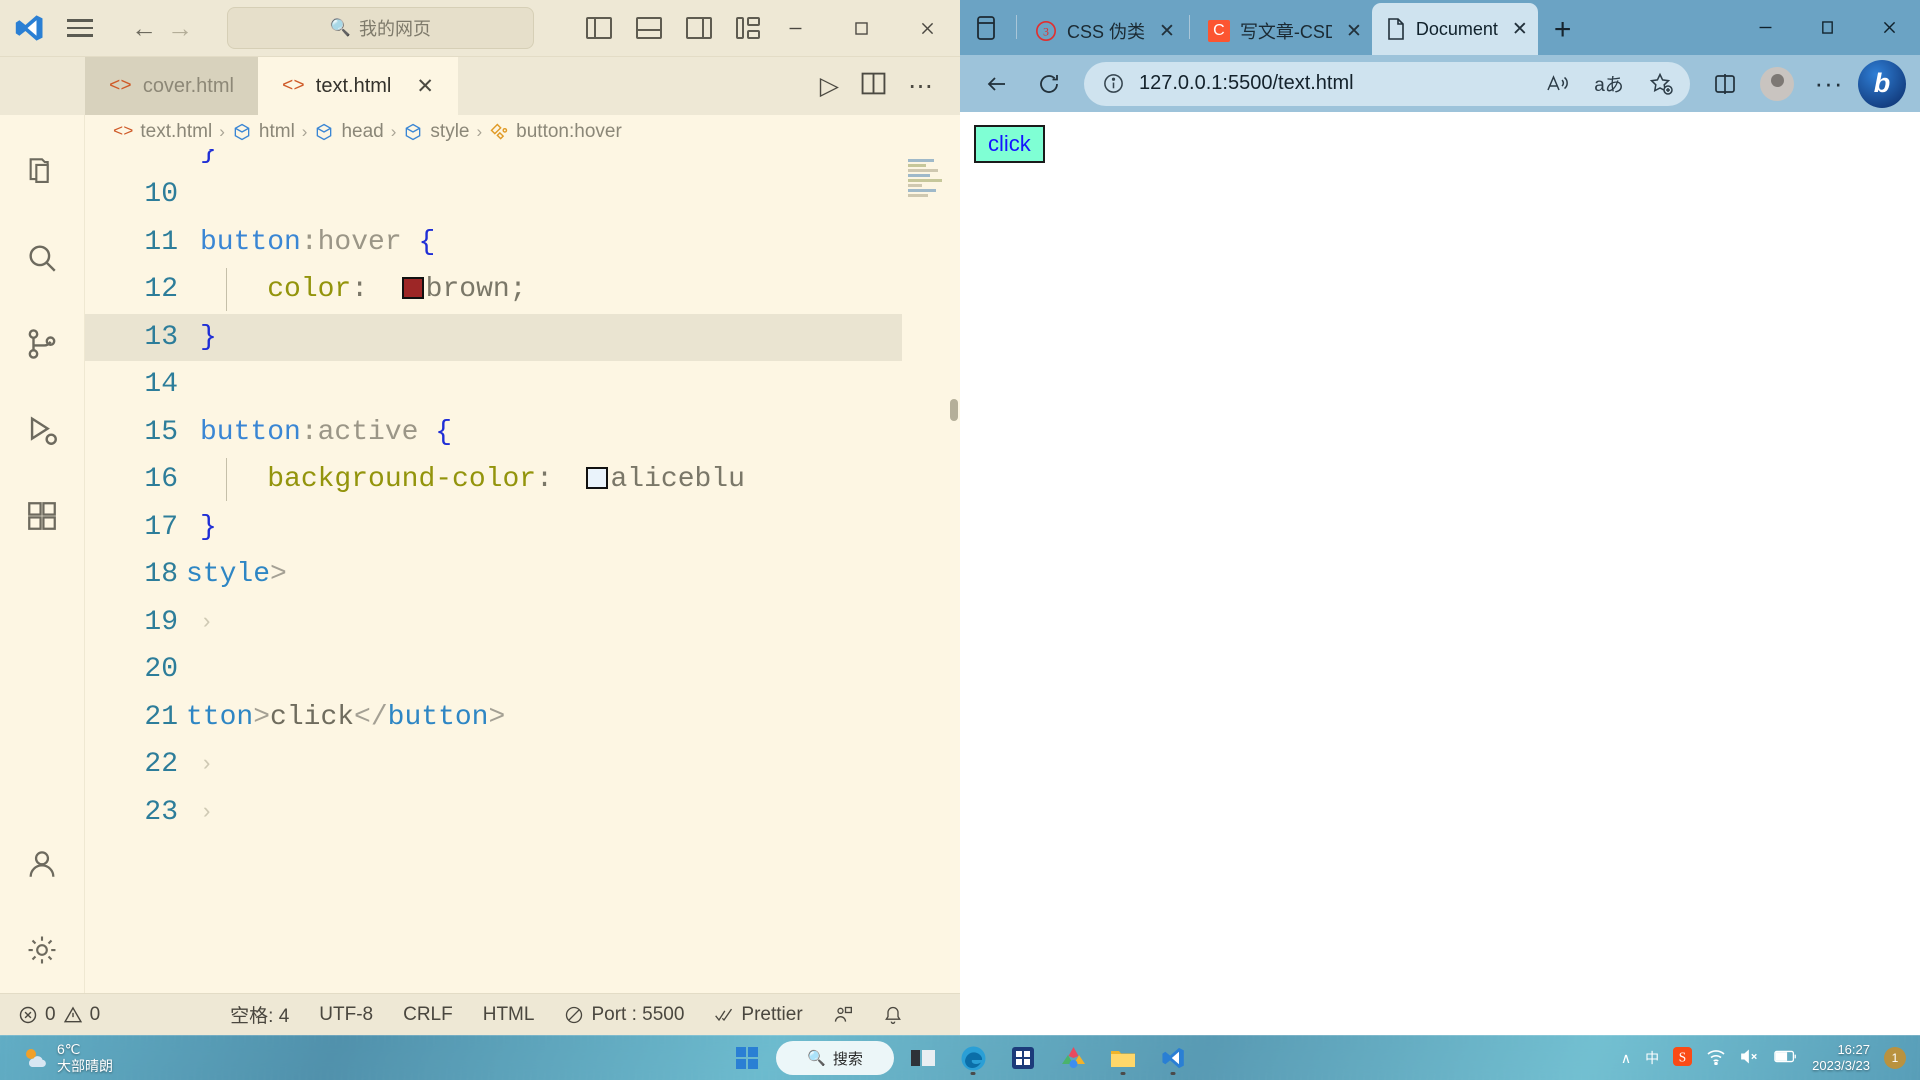 The height and width of the screenshot is (1080, 1920). I want to click on code-line-13: 13 }, so click(493, 337).